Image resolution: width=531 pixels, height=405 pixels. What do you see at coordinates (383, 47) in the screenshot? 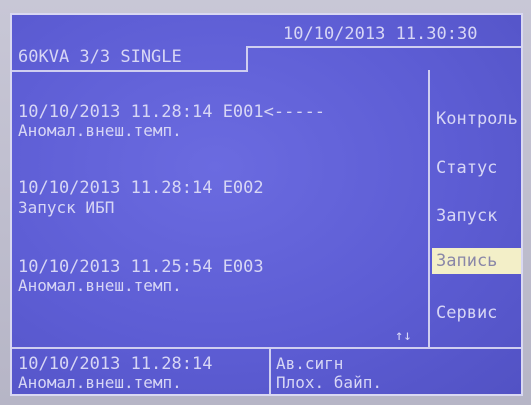
I see `header-step-horizontal` at bounding box center [383, 47].